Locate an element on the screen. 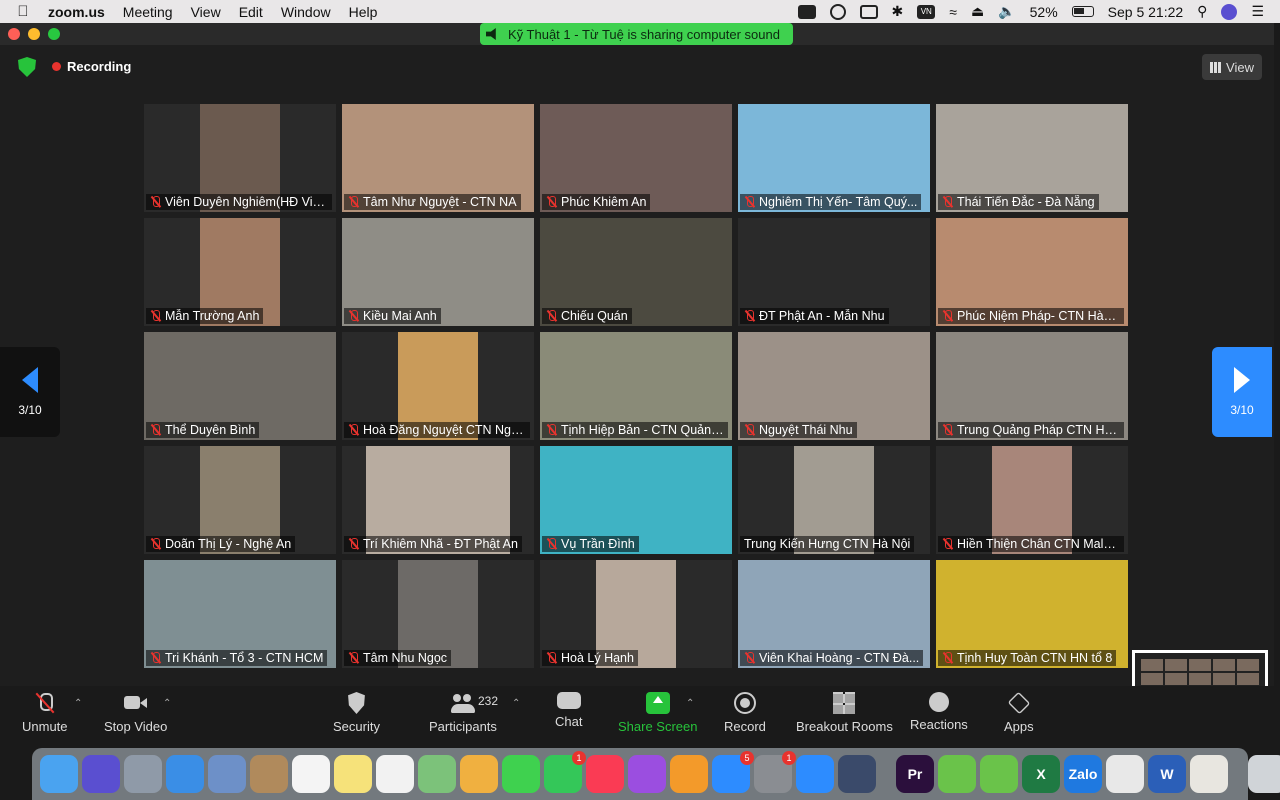 This screenshot has height=800, width=1280. zoom-icon is located at coordinates (815, 774).